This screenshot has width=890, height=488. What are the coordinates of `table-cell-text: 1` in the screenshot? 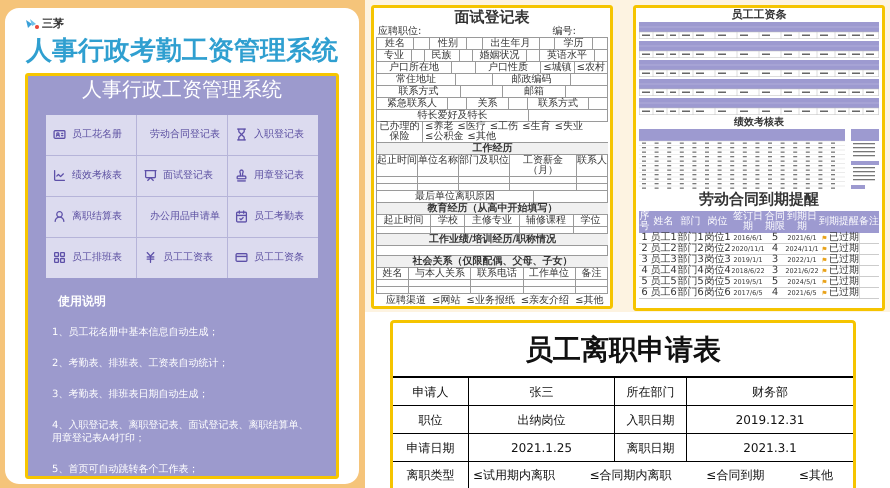 It's located at (644, 238).